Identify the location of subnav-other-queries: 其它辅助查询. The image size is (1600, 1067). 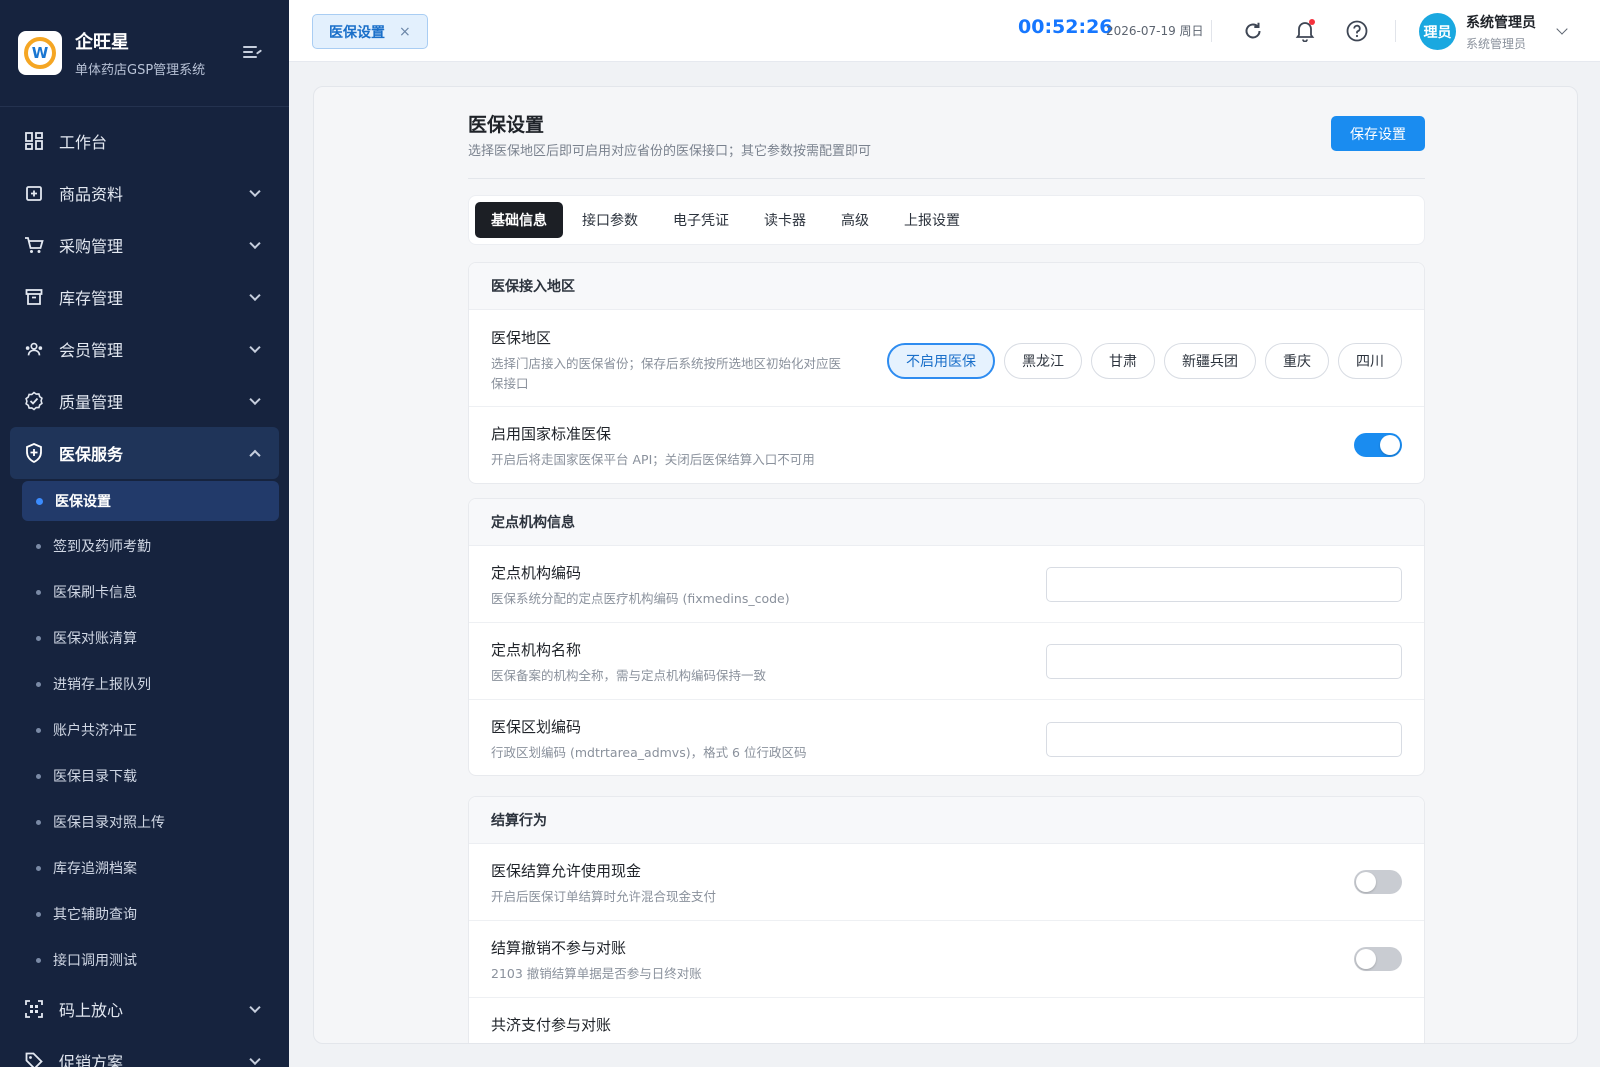
(144, 914).